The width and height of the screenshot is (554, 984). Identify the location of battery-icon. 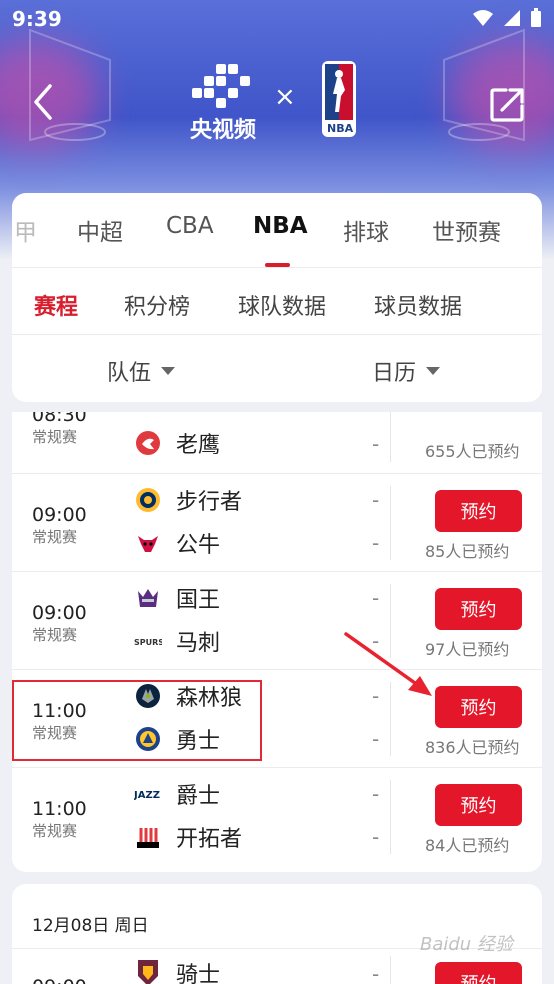
(536, 17).